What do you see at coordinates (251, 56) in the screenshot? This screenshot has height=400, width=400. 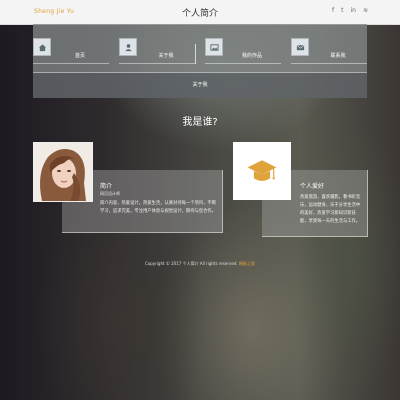 I see `nav-label: 我的作品` at bounding box center [251, 56].